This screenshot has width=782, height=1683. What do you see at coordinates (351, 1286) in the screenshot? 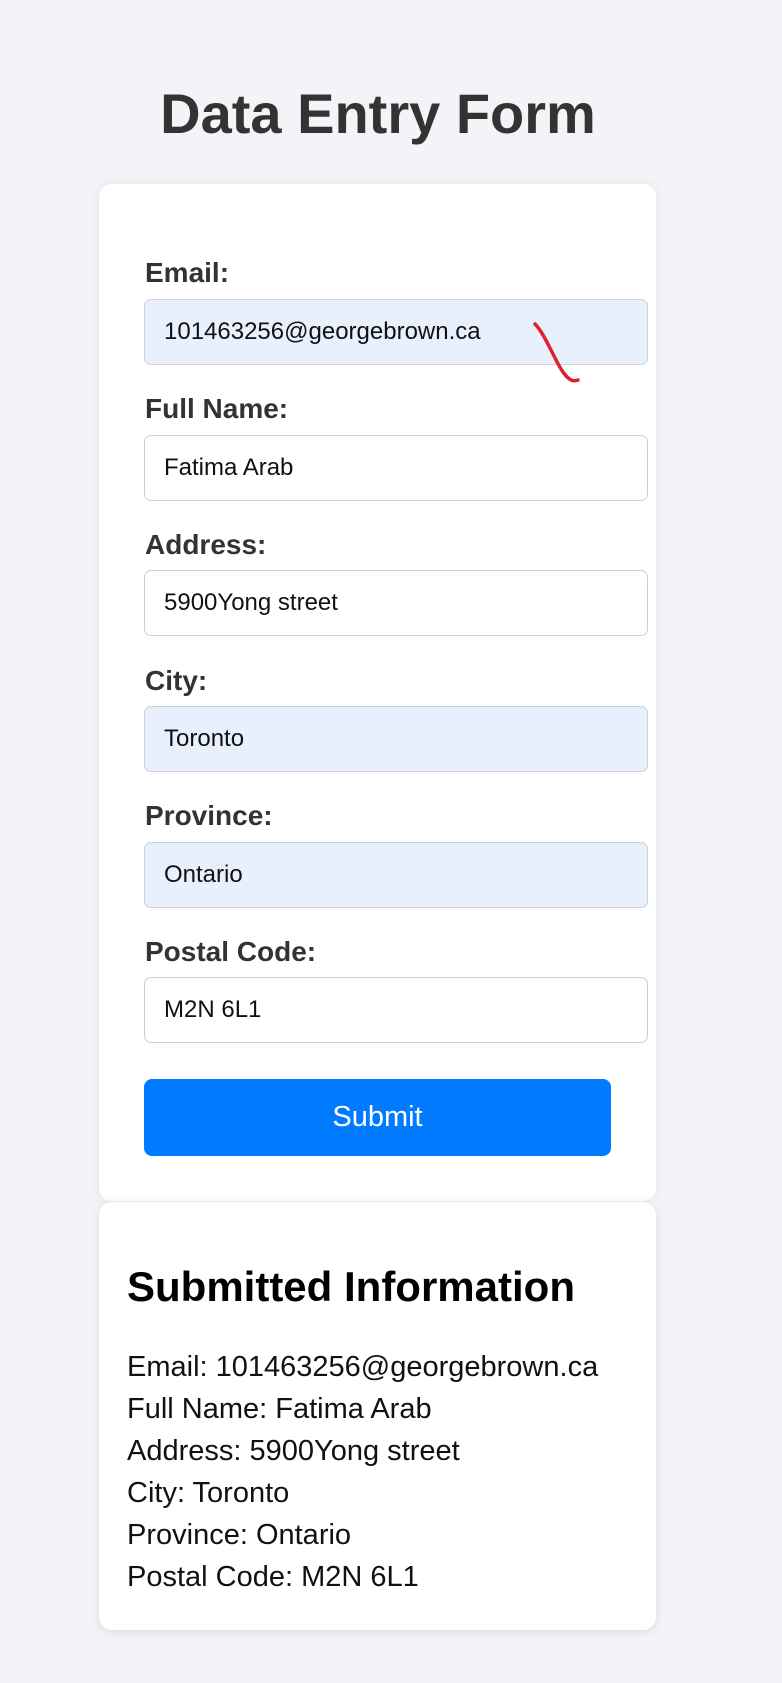
I see `submitted-information-title: Submitted Information` at bounding box center [351, 1286].